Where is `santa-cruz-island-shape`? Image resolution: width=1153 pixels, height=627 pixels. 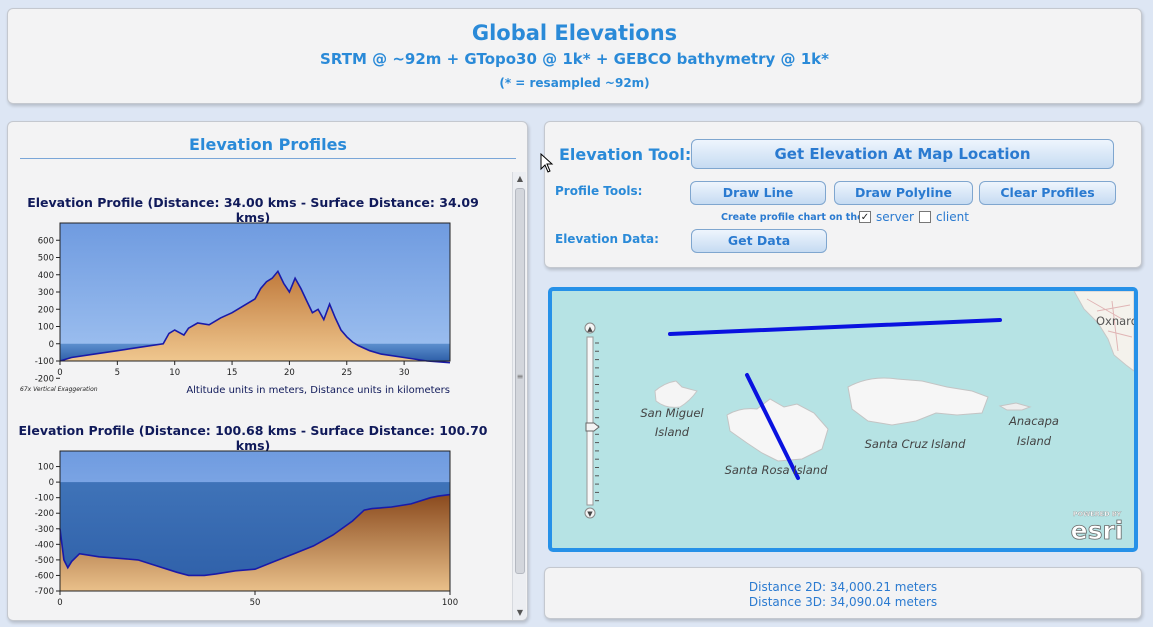 santa-cruz-island-shape is located at coordinates (918, 401).